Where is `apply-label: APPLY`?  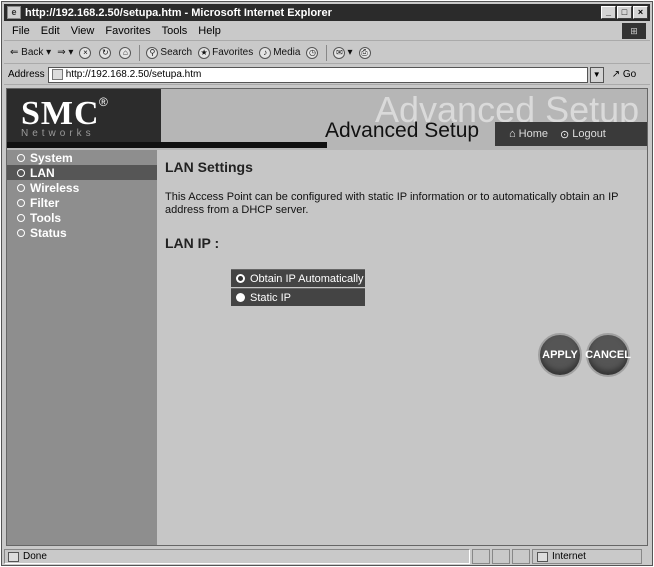
apply-label: APPLY is located at coordinates (560, 355).